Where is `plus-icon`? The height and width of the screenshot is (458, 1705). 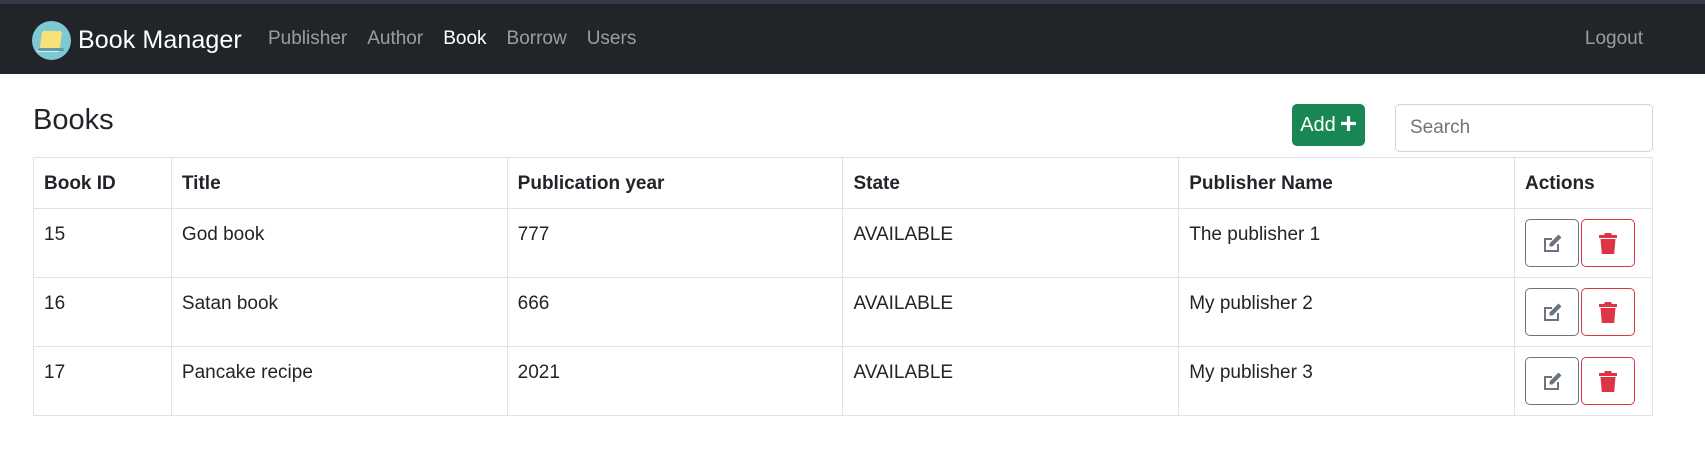
plus-icon is located at coordinates (1348, 125).